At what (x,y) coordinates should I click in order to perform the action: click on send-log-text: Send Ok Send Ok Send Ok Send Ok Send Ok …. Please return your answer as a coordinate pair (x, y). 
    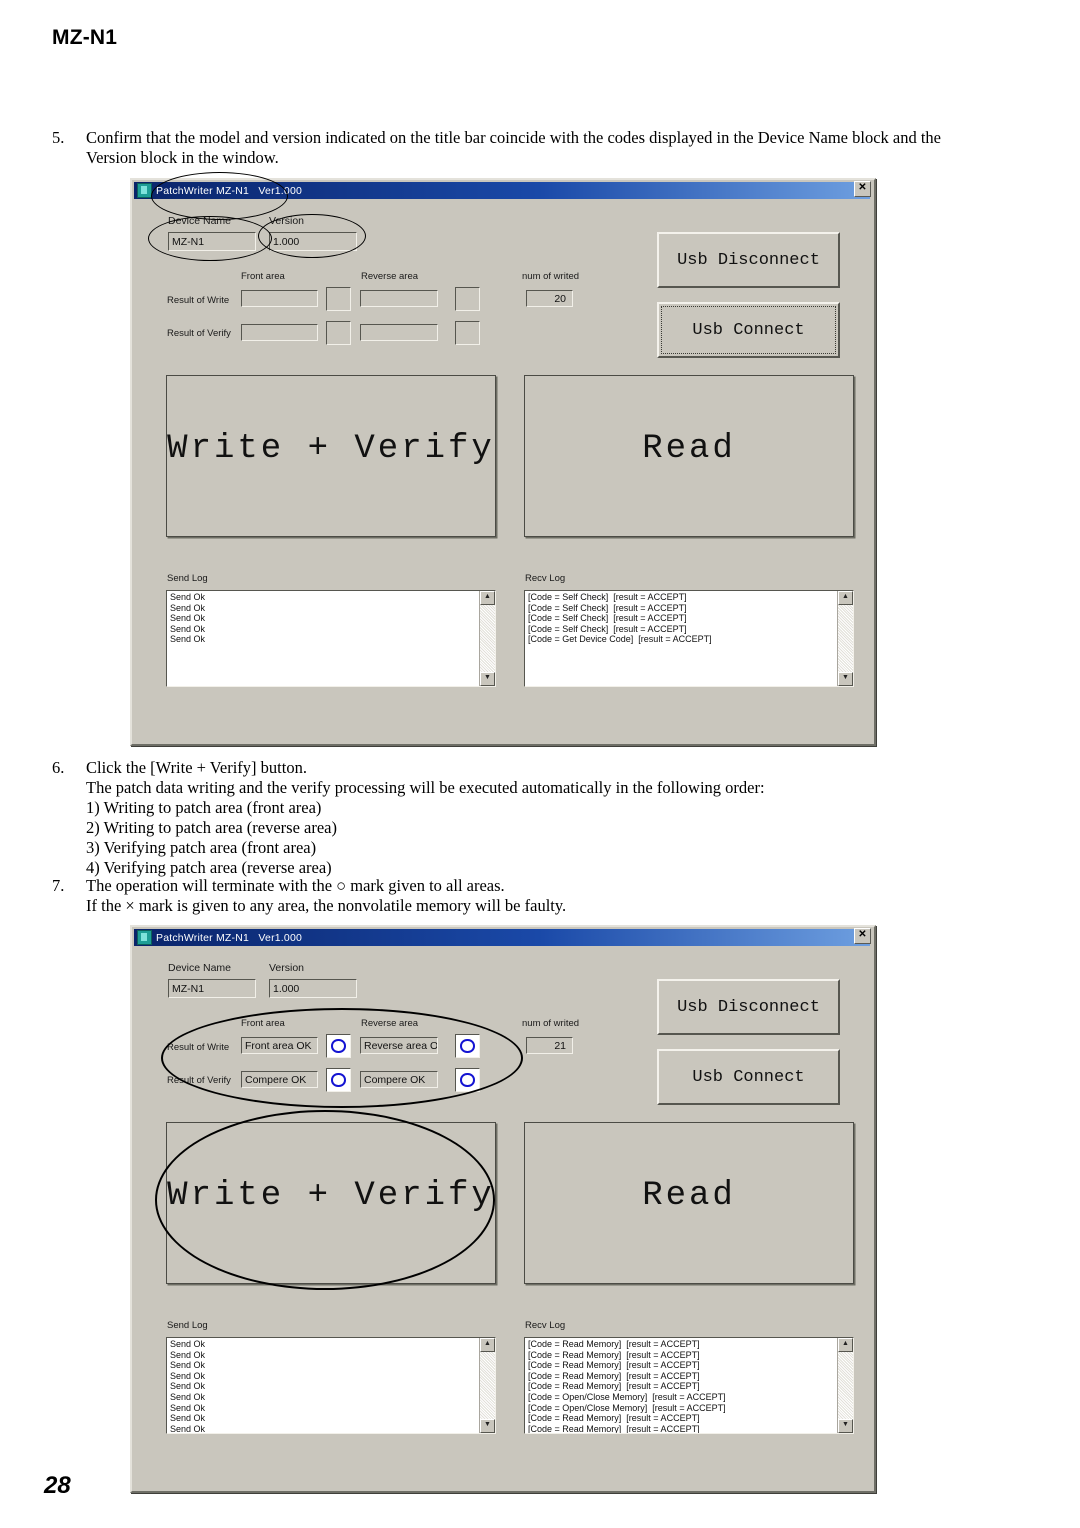
    Looking at the image, I should click on (188, 1386).